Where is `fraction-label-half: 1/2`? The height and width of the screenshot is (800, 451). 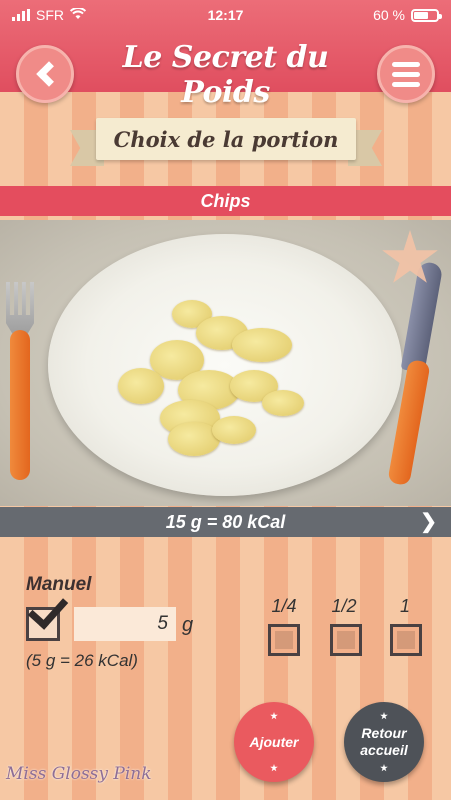 fraction-label-half: 1/2 is located at coordinates (344, 606).